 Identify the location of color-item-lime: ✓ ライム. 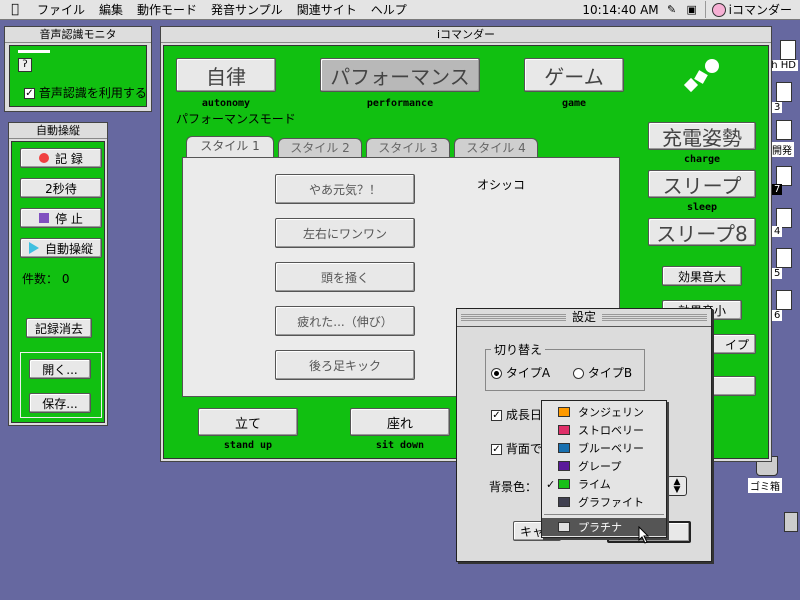
(604, 484).